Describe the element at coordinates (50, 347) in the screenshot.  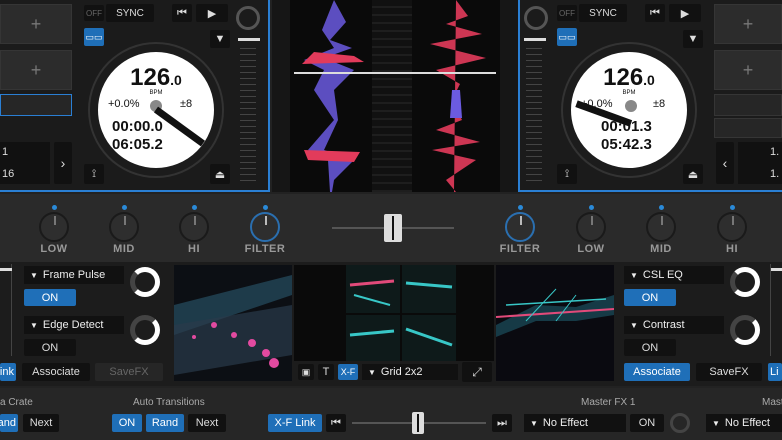
I see `left-fx2-on-button: ON` at that location.